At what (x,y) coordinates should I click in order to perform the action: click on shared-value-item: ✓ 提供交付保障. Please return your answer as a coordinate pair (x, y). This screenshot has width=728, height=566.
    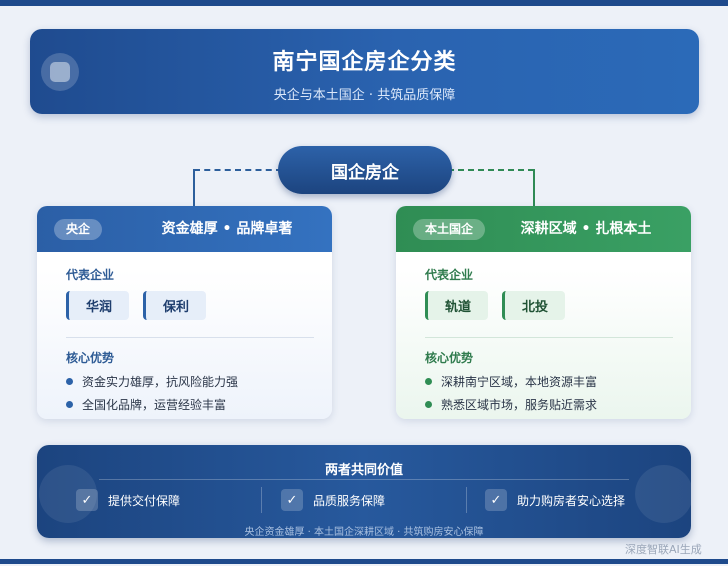
    Looking at the image, I should click on (128, 500).